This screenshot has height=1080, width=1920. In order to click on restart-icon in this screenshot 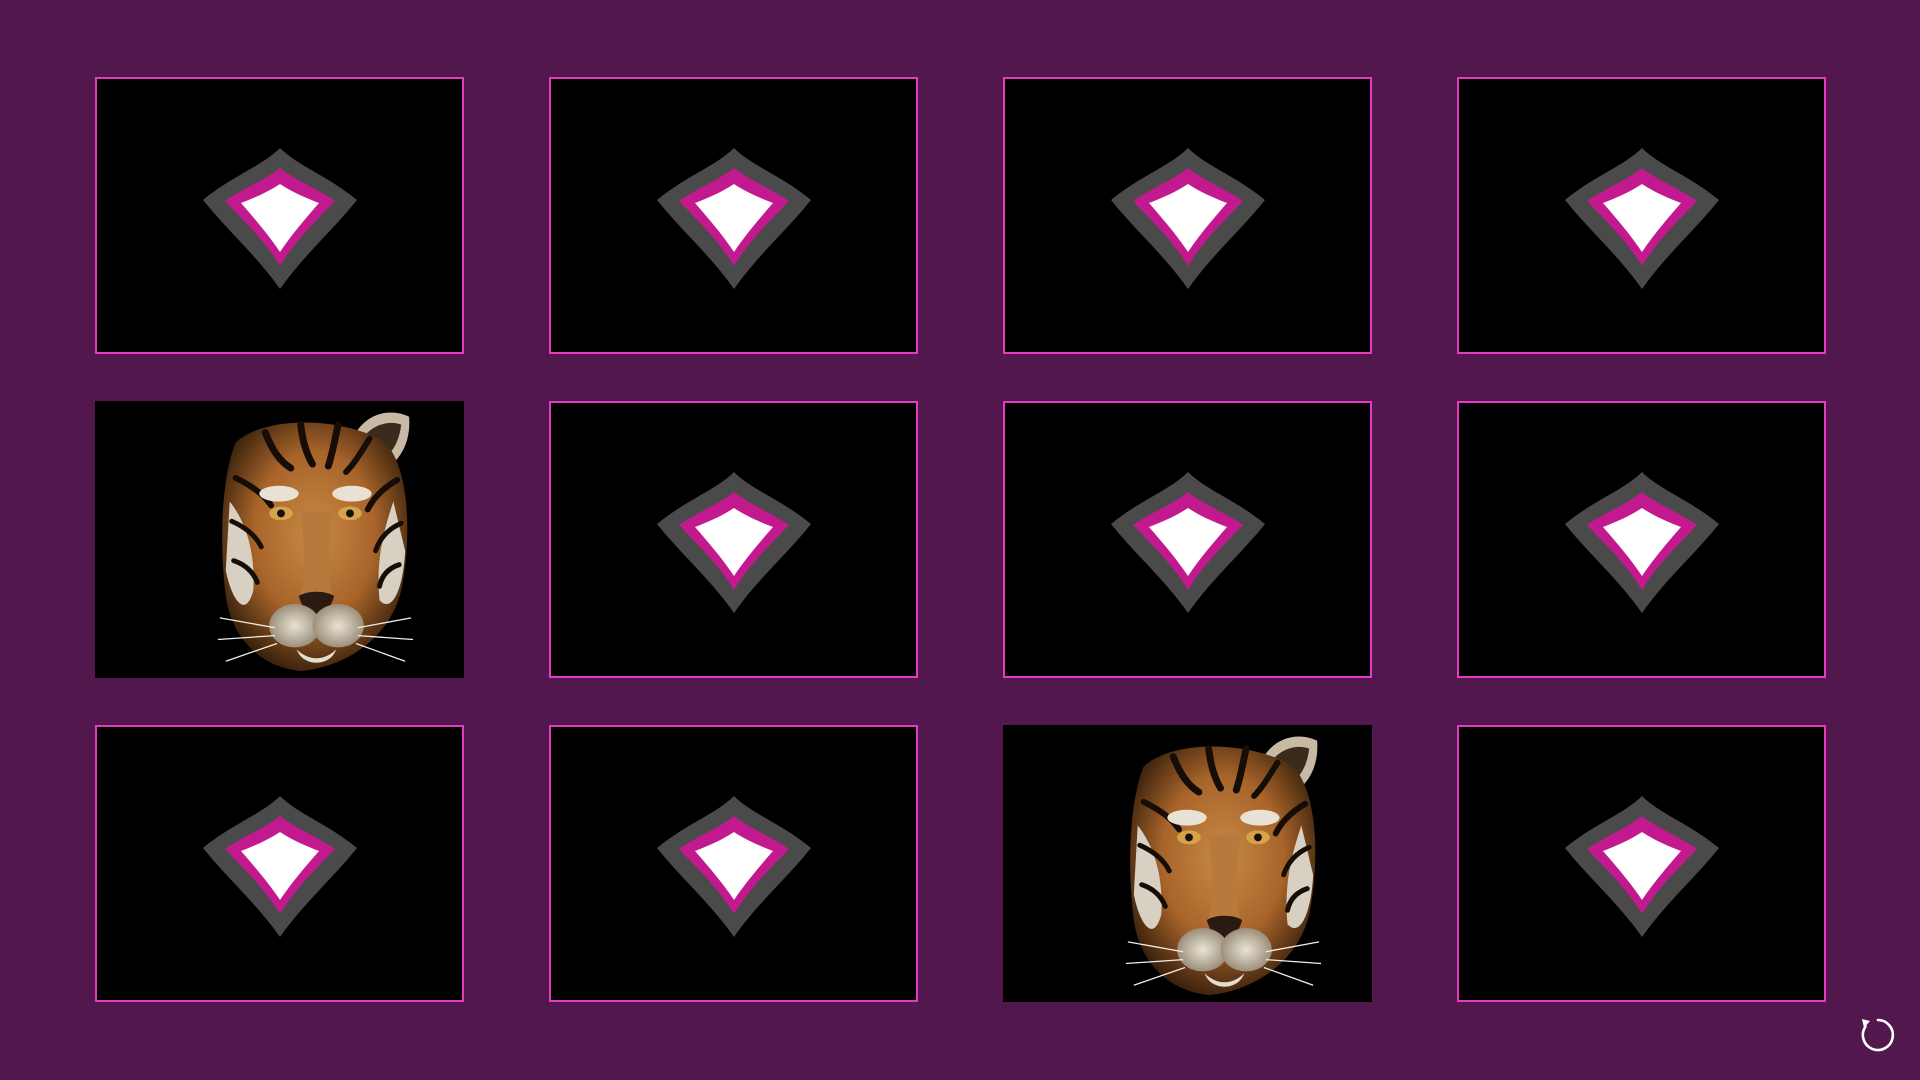, I will do `click(1878, 1035)`.